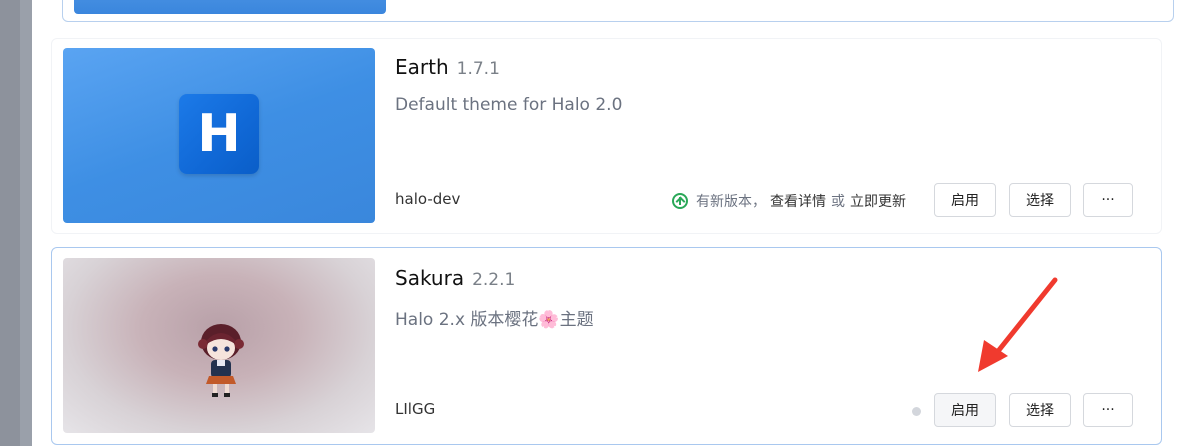 Image resolution: width=1185 pixels, height=446 pixels. I want to click on annotation-arrow-icon, so click(1018, 324).